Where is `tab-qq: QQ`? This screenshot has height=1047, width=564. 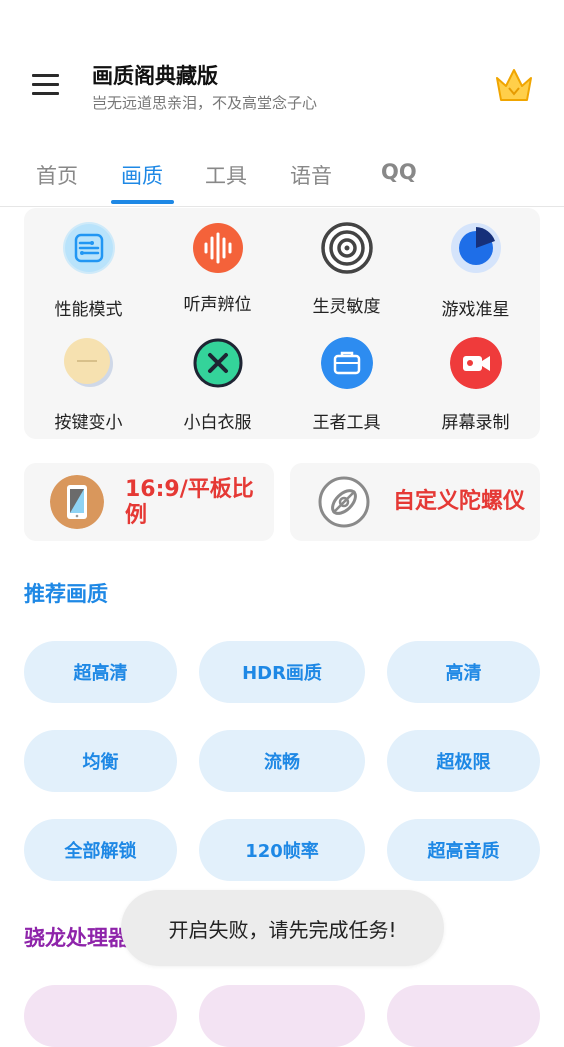
tab-qq: QQ is located at coordinates (399, 172).